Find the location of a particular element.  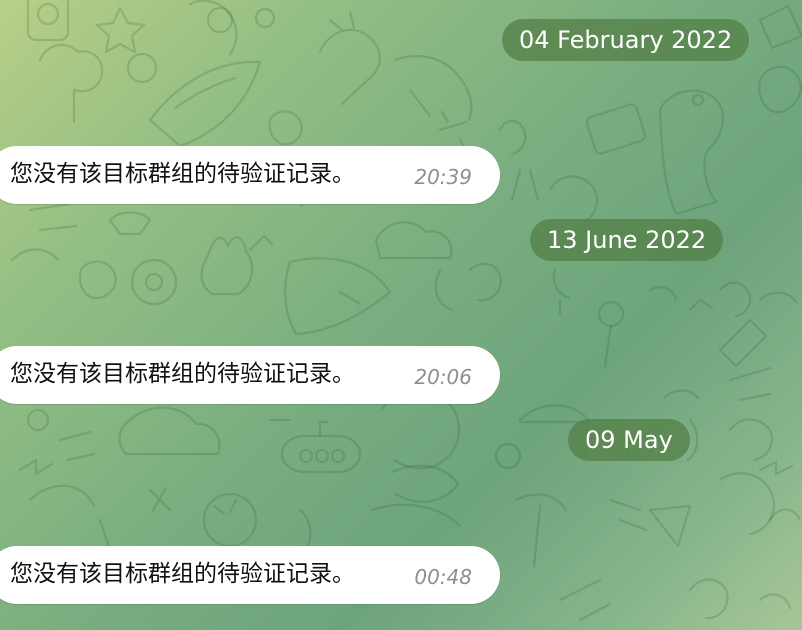

date-separator: 04 February 2022 is located at coordinates (626, 40).